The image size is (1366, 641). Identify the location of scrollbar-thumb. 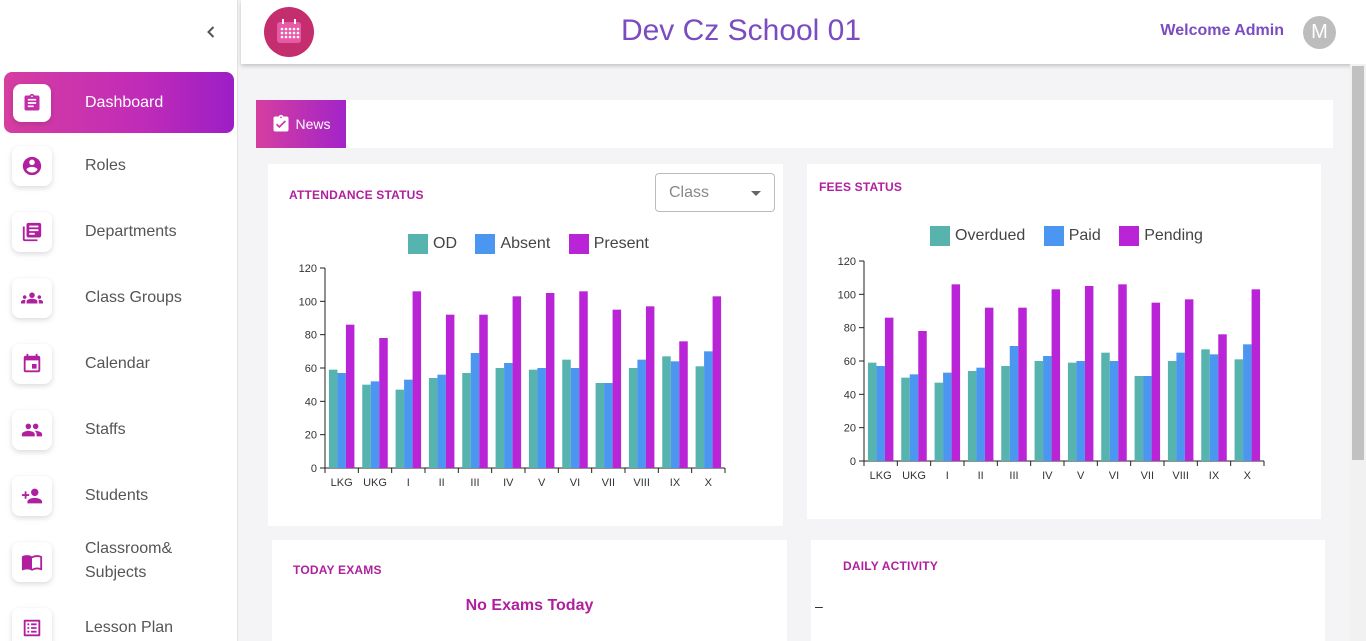
(1358, 263).